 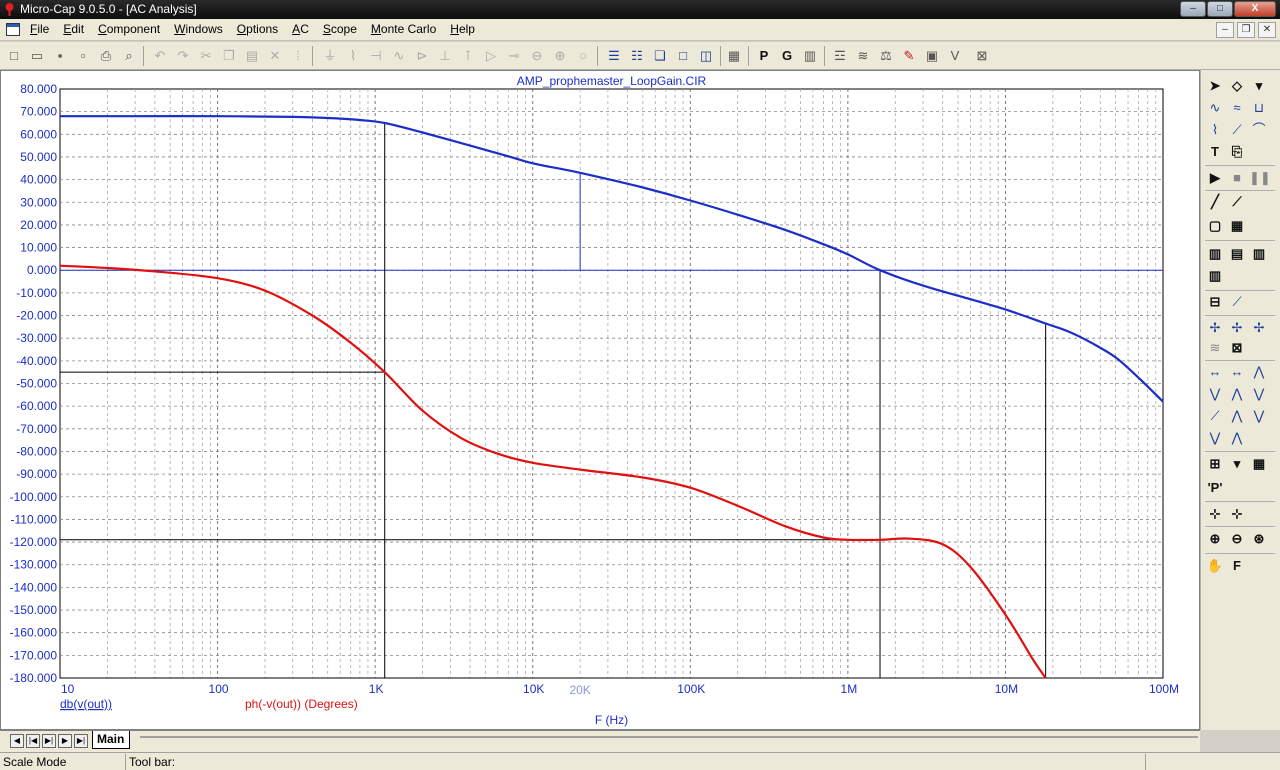 What do you see at coordinates (1215, 302) in the screenshot?
I see `baseline-icon: ⊟` at bounding box center [1215, 302].